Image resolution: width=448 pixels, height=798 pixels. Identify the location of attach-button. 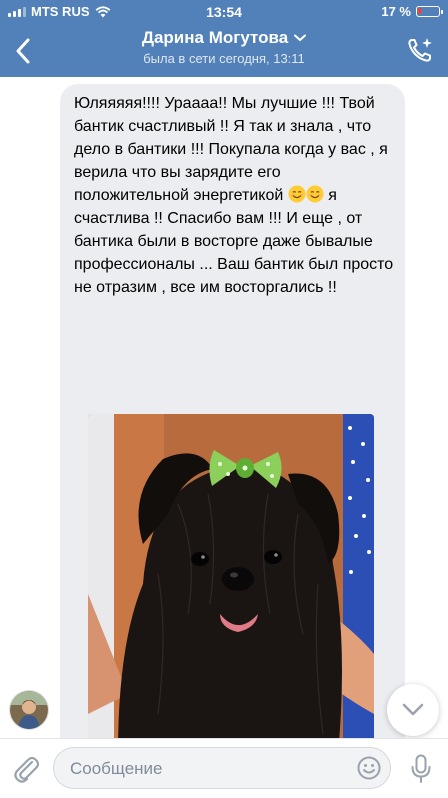
(26, 769).